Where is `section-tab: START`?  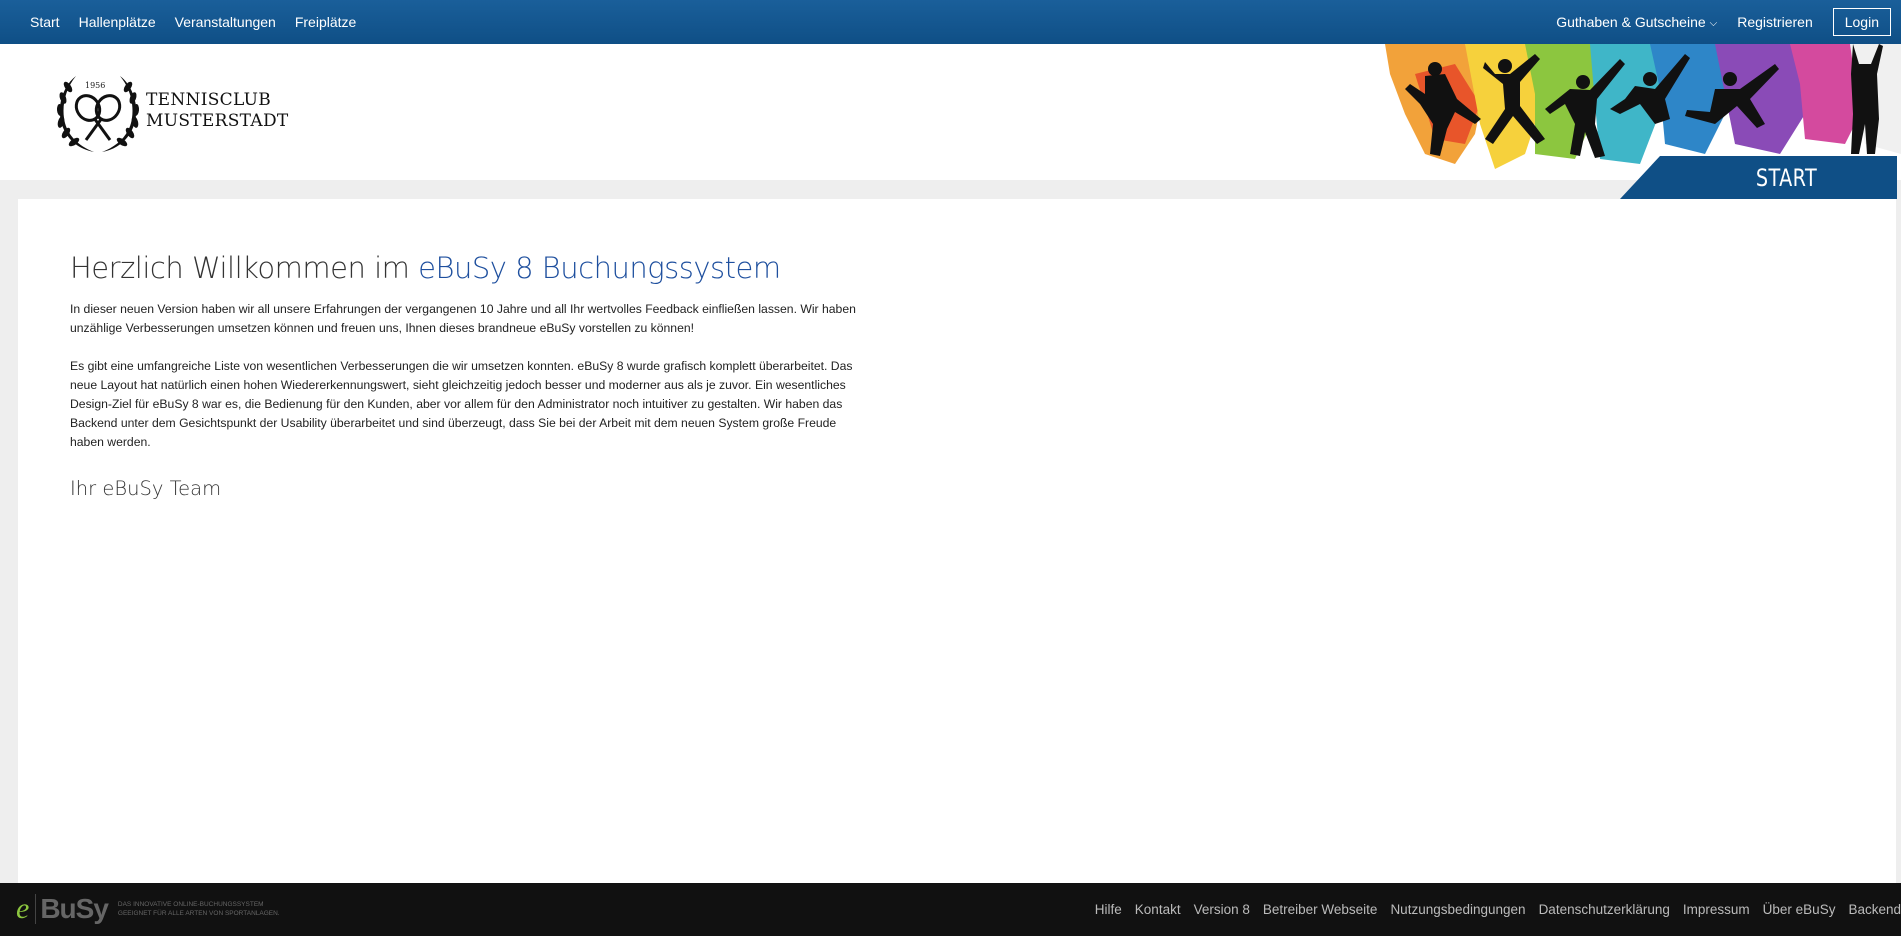 section-tab: START is located at coordinates (1758, 177).